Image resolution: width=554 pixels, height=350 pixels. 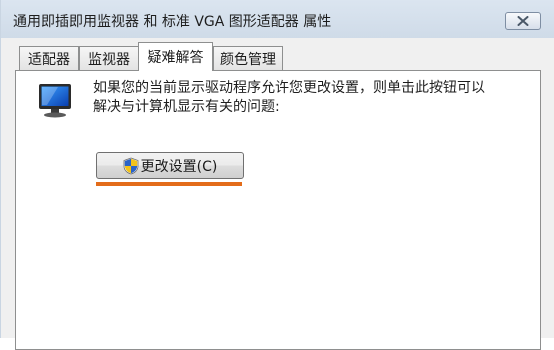 What do you see at coordinates (186, 107) in the screenshot?
I see `description-line-2: 解决与计算机显示有关的问题:` at bounding box center [186, 107].